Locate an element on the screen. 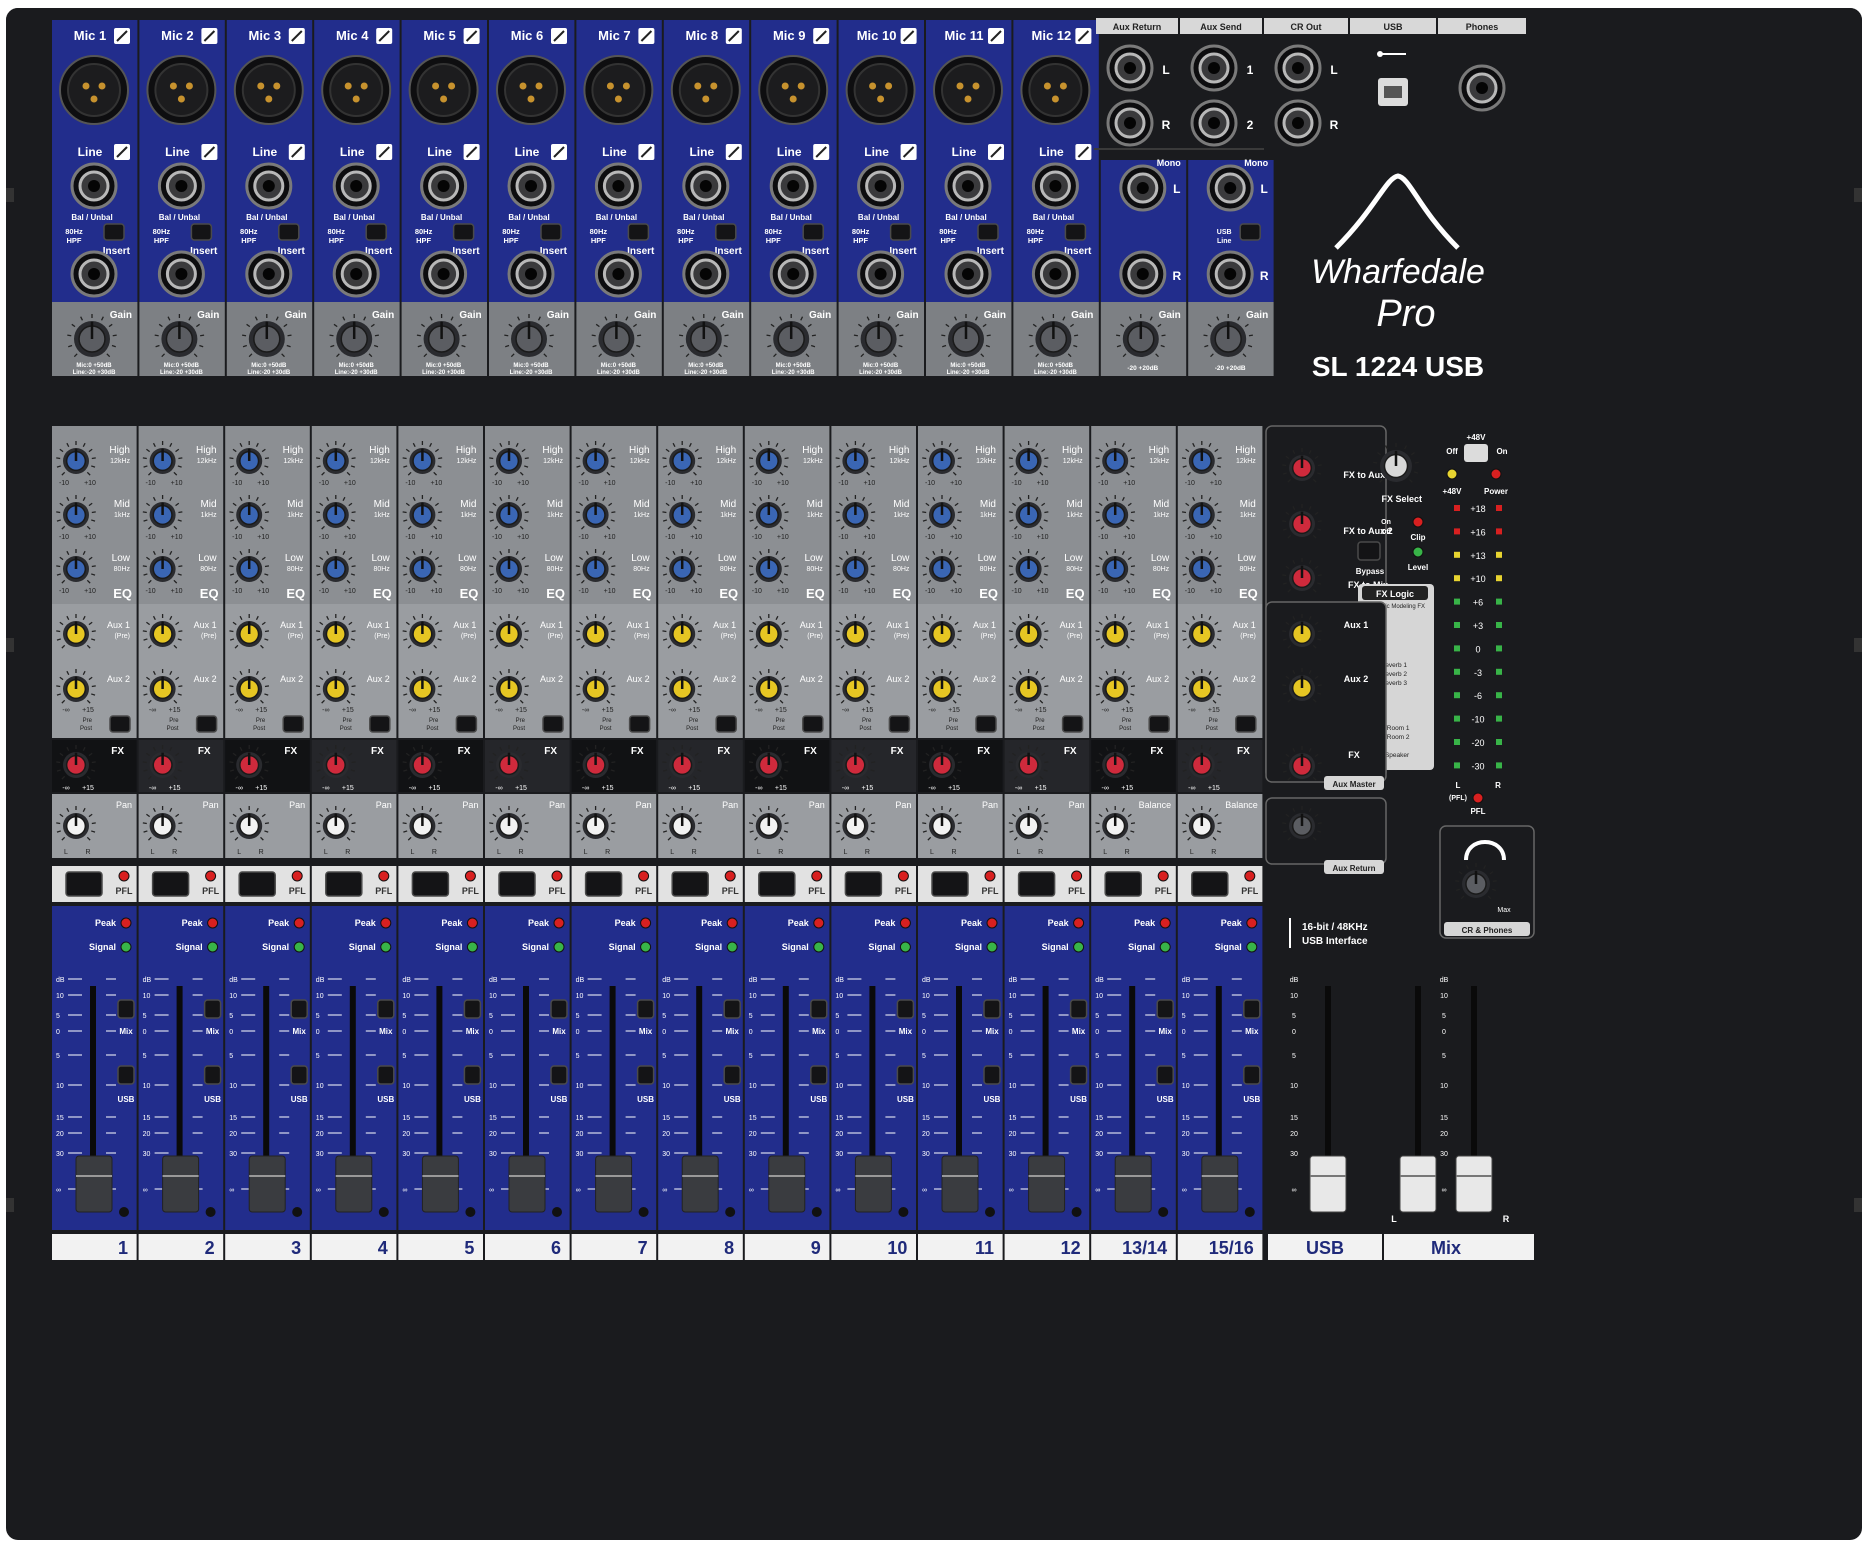 This screenshot has width=1868, height=1548. fx-bypass-button is located at coordinates (1369, 551).